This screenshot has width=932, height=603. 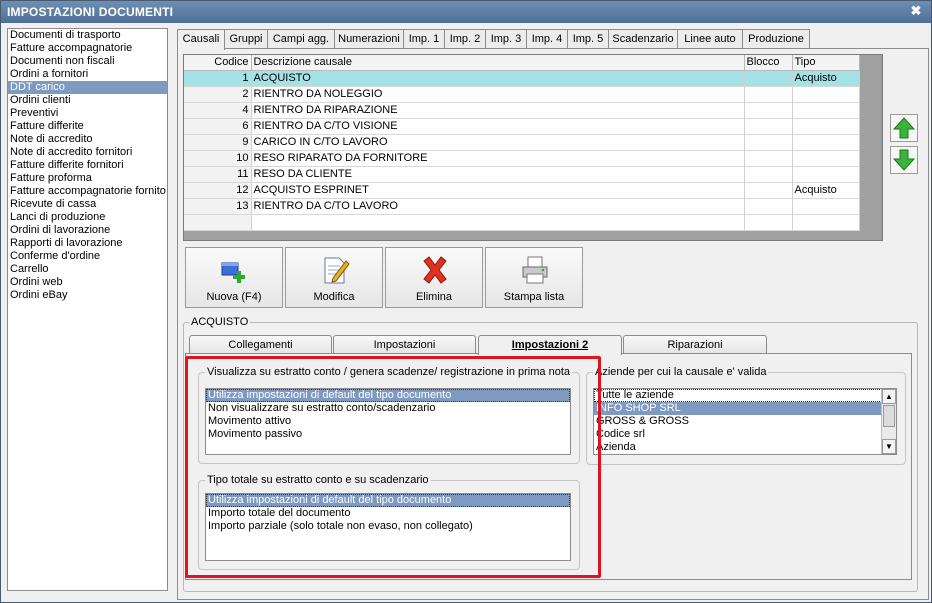 I want to click on list-item: Codice srl, so click(x=745, y=434).